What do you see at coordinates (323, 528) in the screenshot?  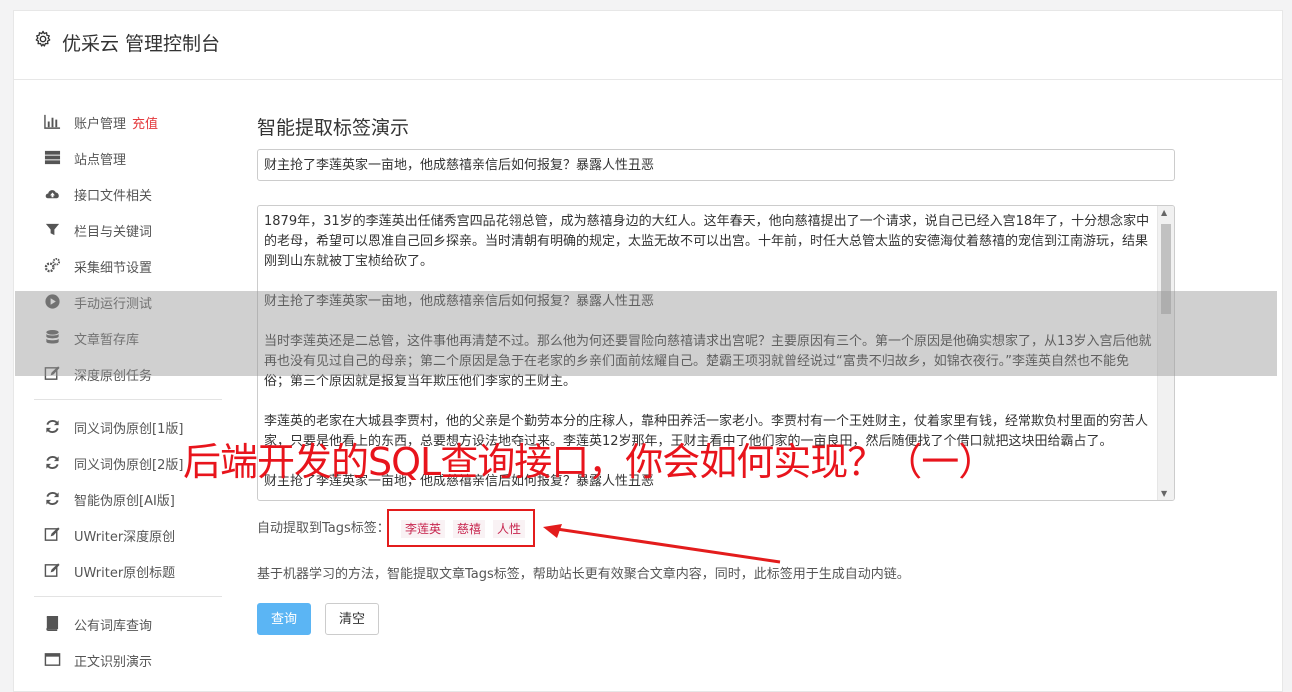 I see `tags-label: 自动提取到Tags标签：` at bounding box center [323, 528].